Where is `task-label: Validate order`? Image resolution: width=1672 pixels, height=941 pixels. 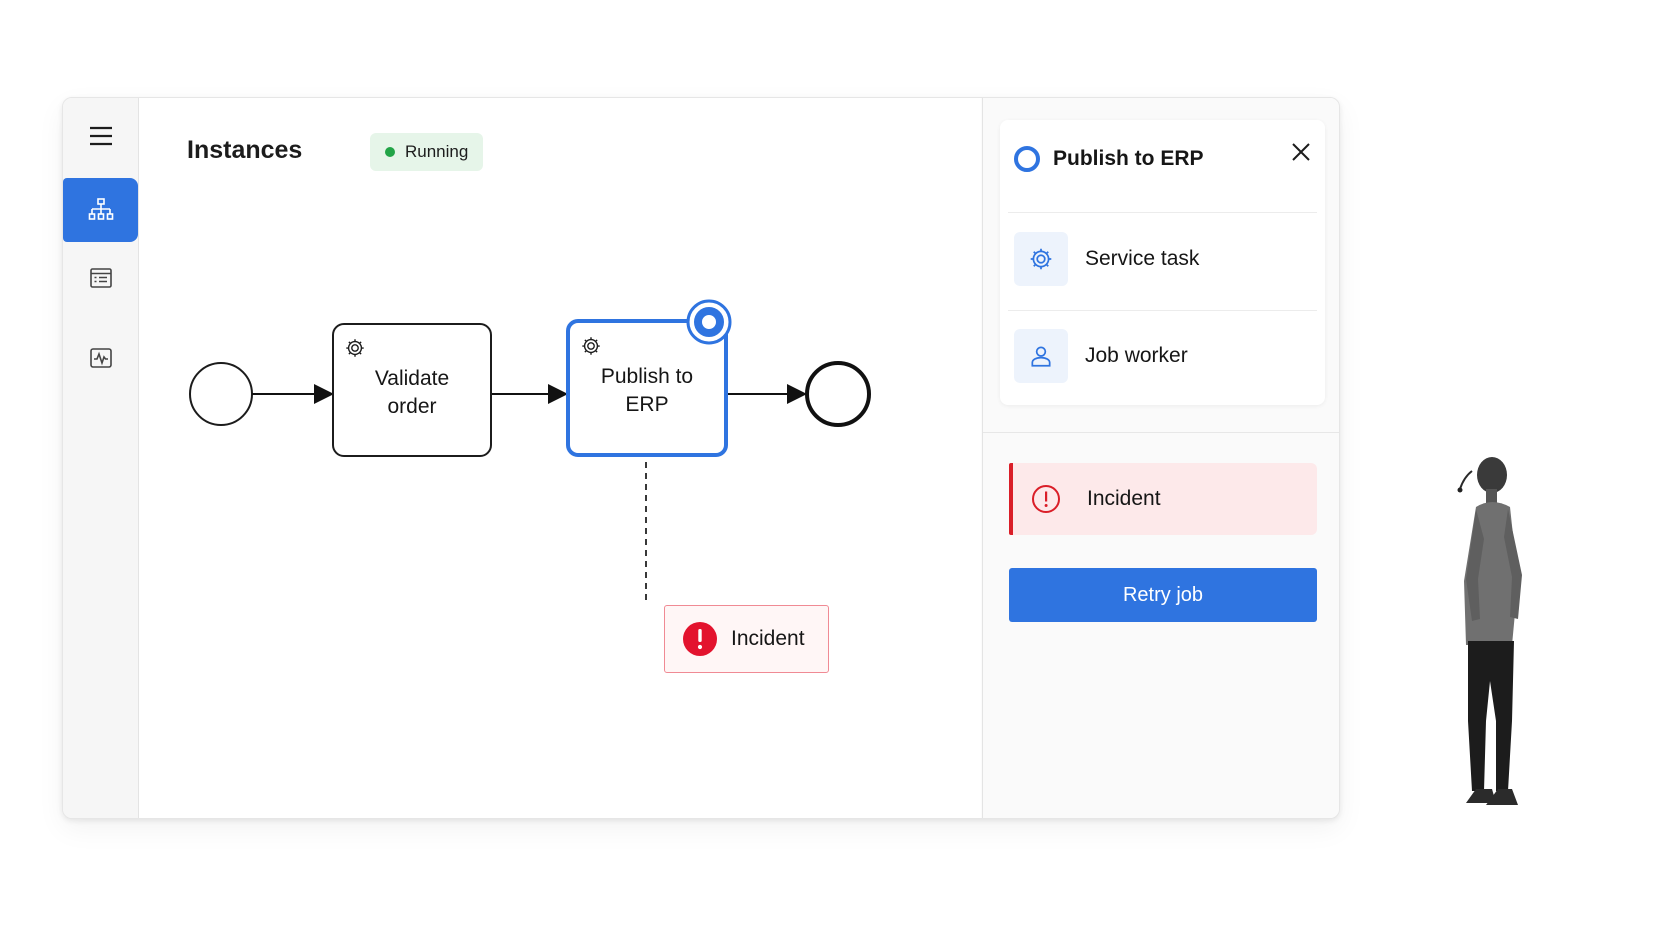 task-label: Validate order is located at coordinates (412, 392).